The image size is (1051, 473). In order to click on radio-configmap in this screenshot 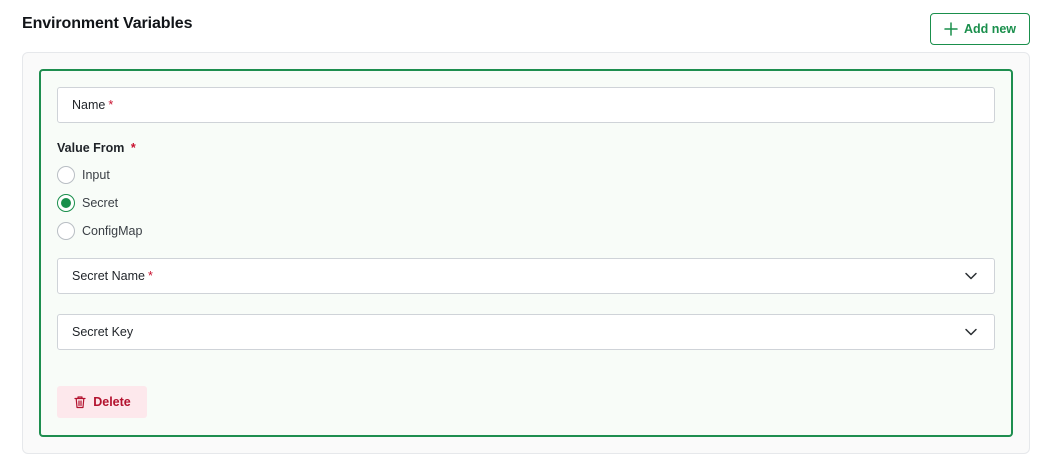, I will do `click(66, 231)`.